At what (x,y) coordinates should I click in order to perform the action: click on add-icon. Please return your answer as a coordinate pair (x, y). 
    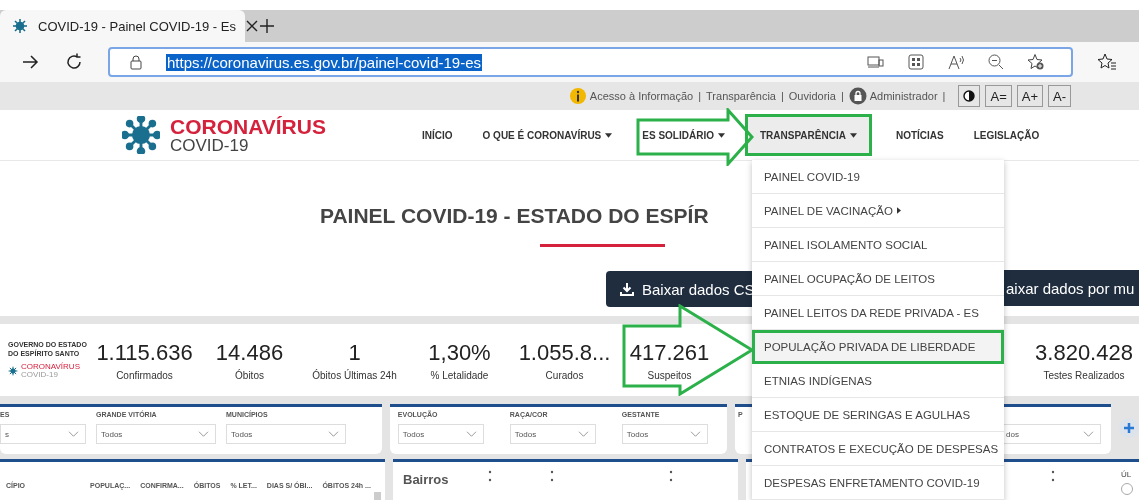
    Looking at the image, I should click on (1129, 428).